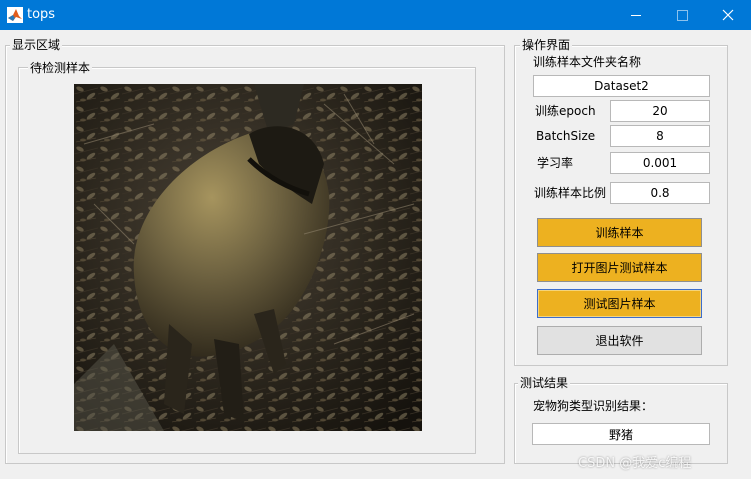 The width and height of the screenshot is (751, 479). Describe the element at coordinates (636, 15) in the screenshot. I see `minimize-button` at that location.